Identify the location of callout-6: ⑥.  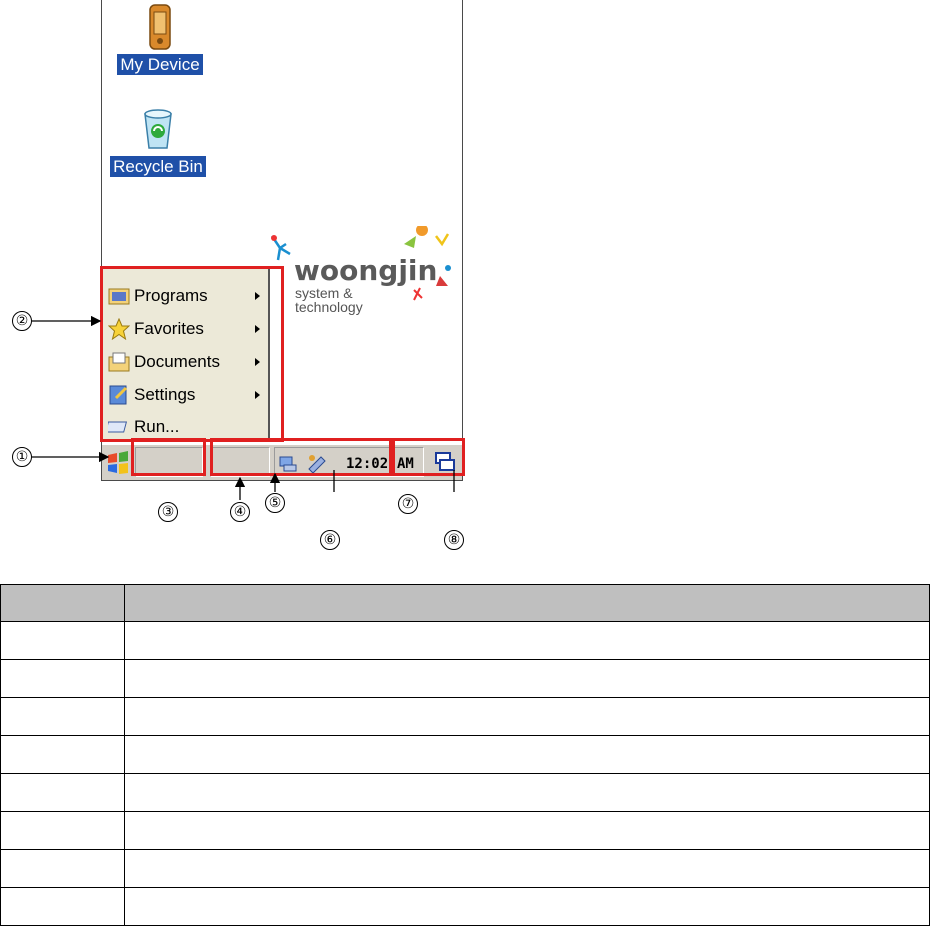
(330, 540).